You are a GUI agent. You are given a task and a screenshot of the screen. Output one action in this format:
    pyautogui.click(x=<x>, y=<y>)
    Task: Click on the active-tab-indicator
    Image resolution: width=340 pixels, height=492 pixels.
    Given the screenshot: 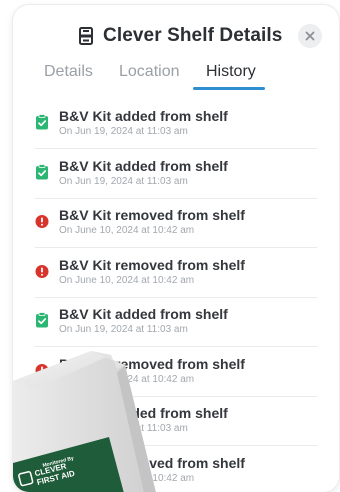 What is the action you would take?
    pyautogui.click(x=229, y=88)
    